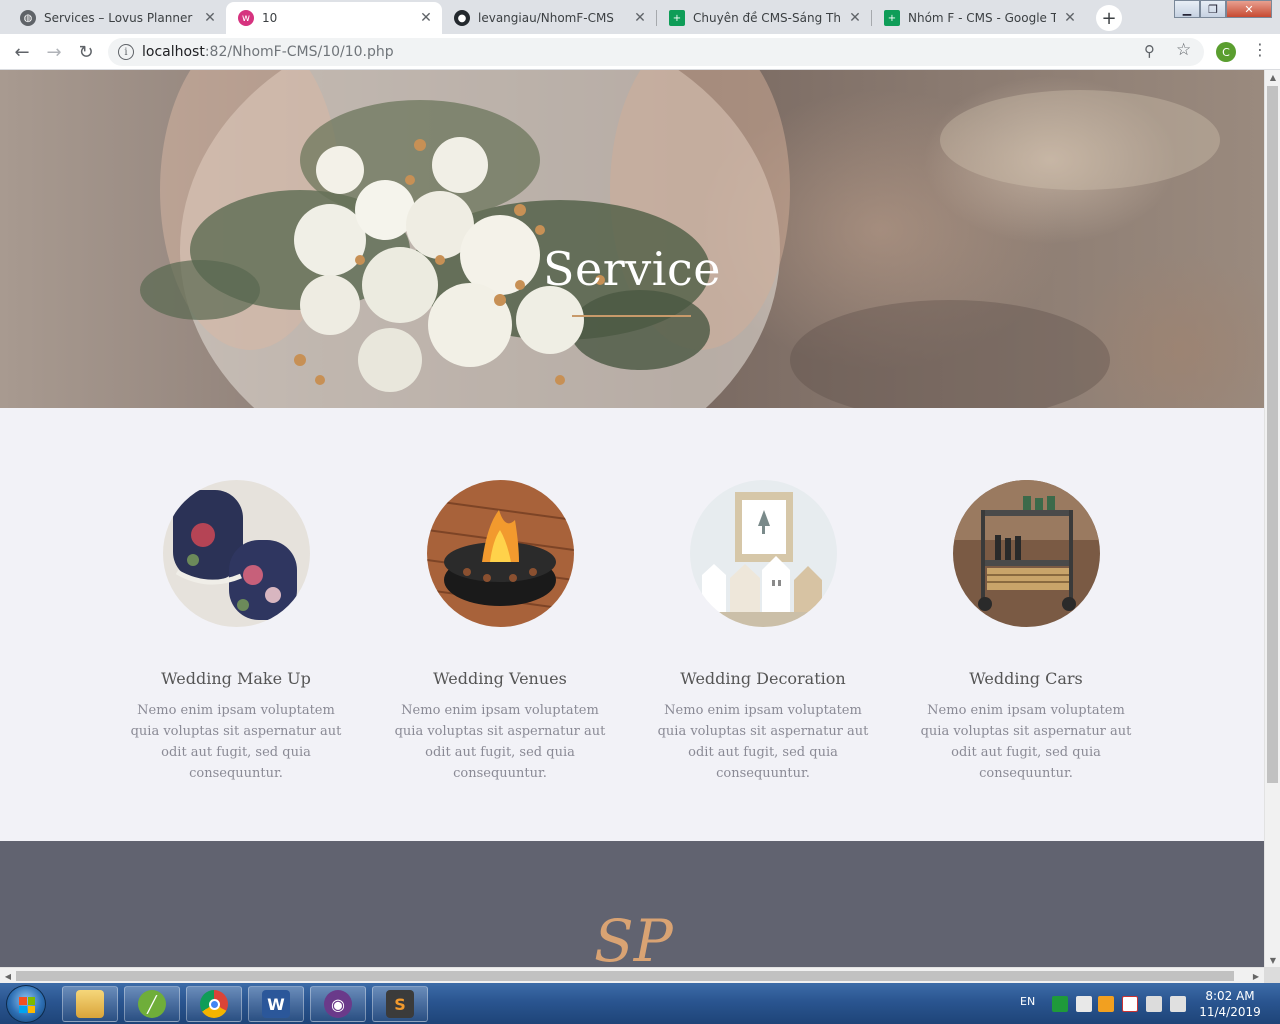 The image size is (1280, 1024). Describe the element at coordinates (1187, 9) in the screenshot. I see `minimize-button: ▁` at that location.